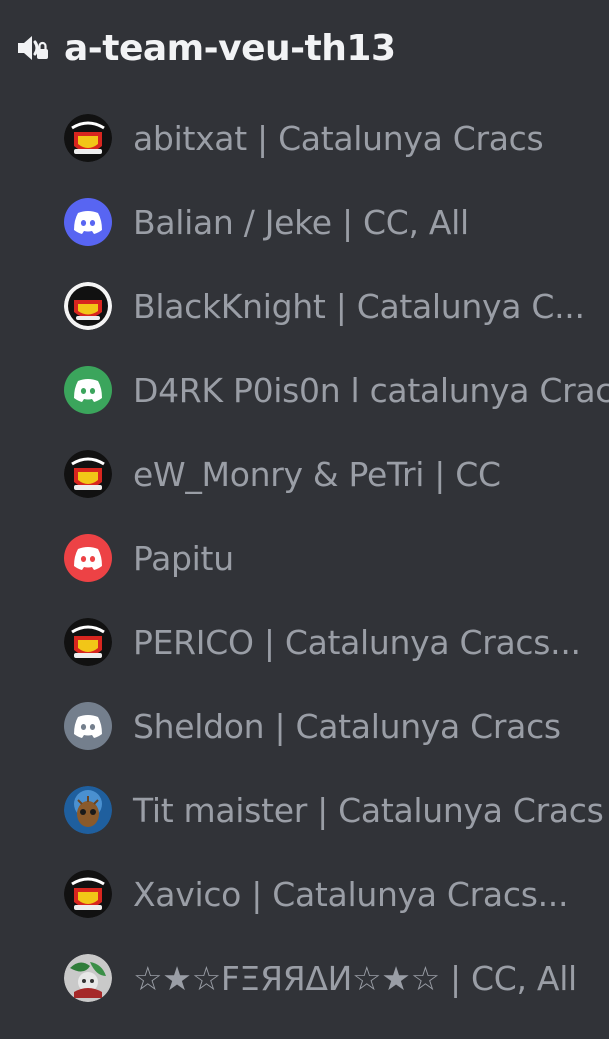 The width and height of the screenshot is (609, 1039). I want to click on voice-member: Sheldon | Catalunya Cracs, so click(304, 726).